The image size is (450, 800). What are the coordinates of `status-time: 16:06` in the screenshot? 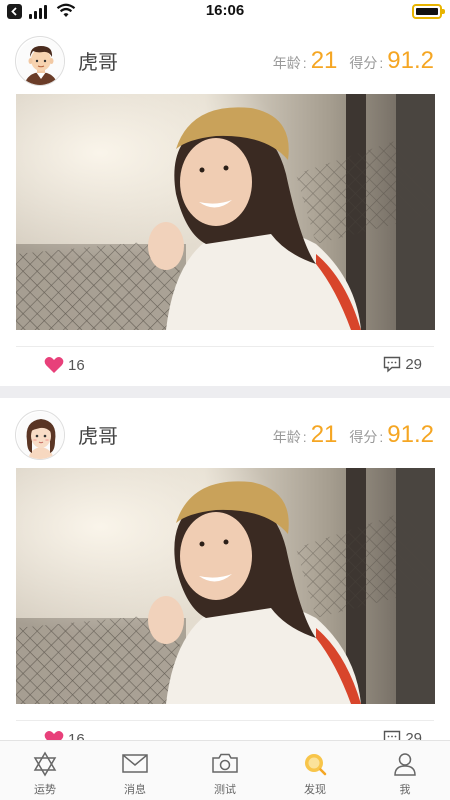 It's located at (225, 10).